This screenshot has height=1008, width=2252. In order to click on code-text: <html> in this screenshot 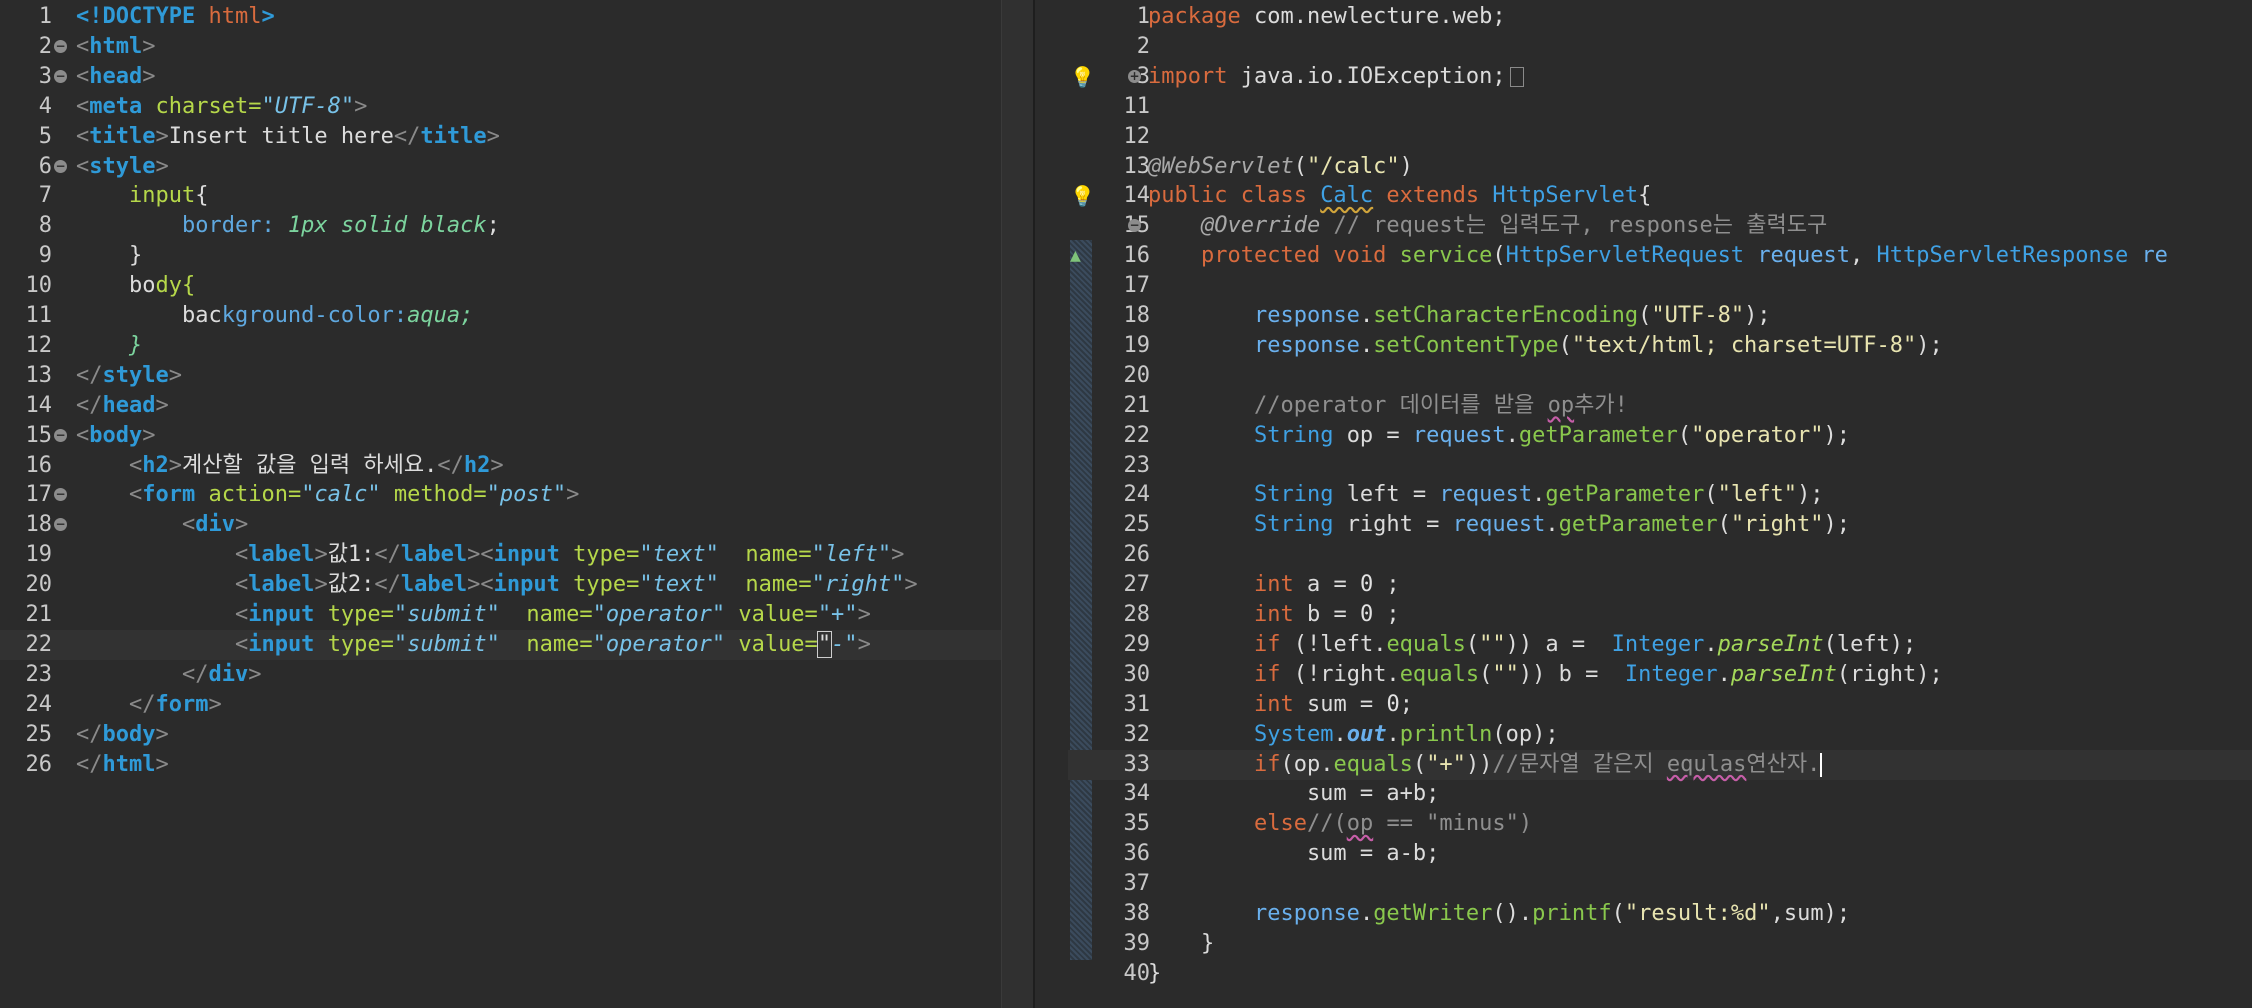, I will do `click(115, 47)`.